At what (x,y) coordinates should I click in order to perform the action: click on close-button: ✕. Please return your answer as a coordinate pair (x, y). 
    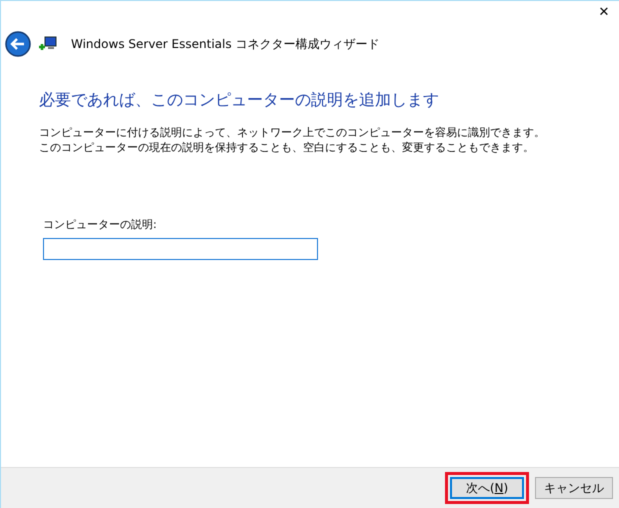
    Looking at the image, I should click on (604, 13).